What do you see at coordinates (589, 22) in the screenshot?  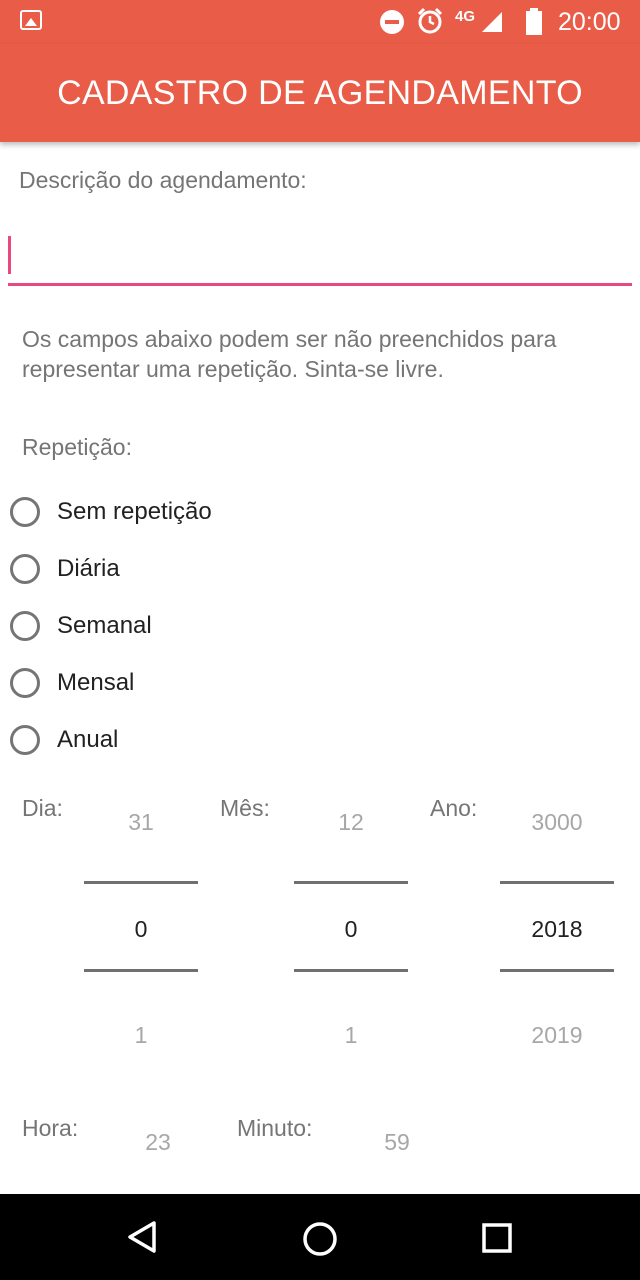 I see `status-time: 20:00` at bounding box center [589, 22].